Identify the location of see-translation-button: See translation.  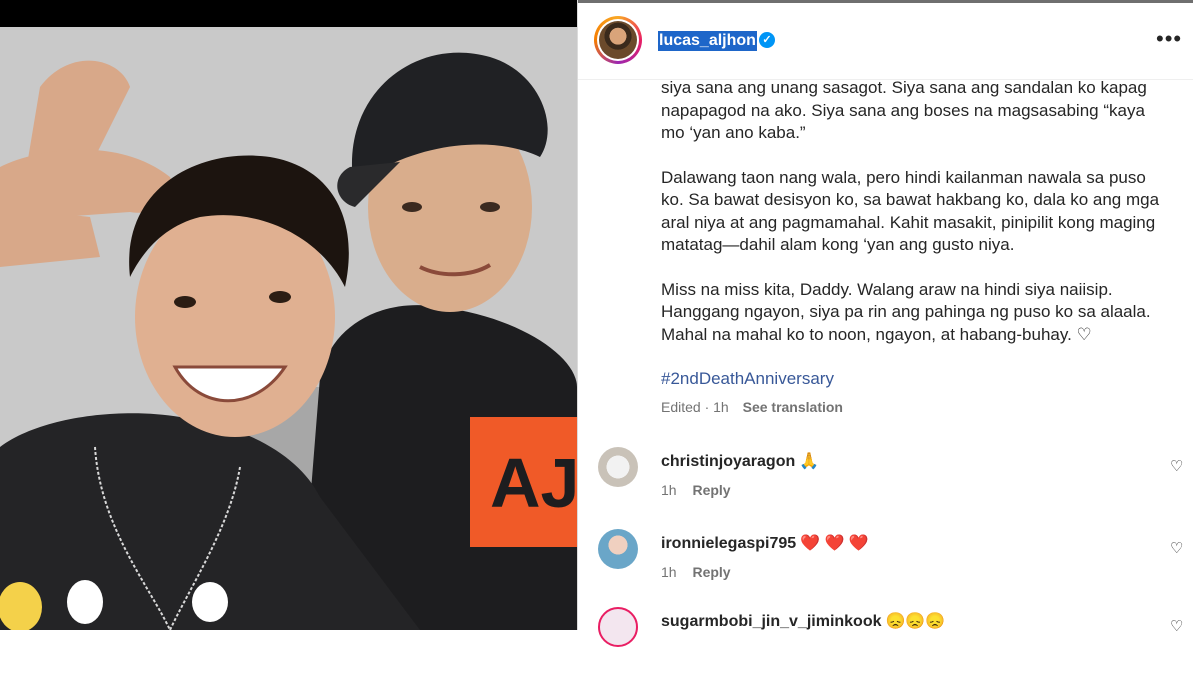
(793, 407).